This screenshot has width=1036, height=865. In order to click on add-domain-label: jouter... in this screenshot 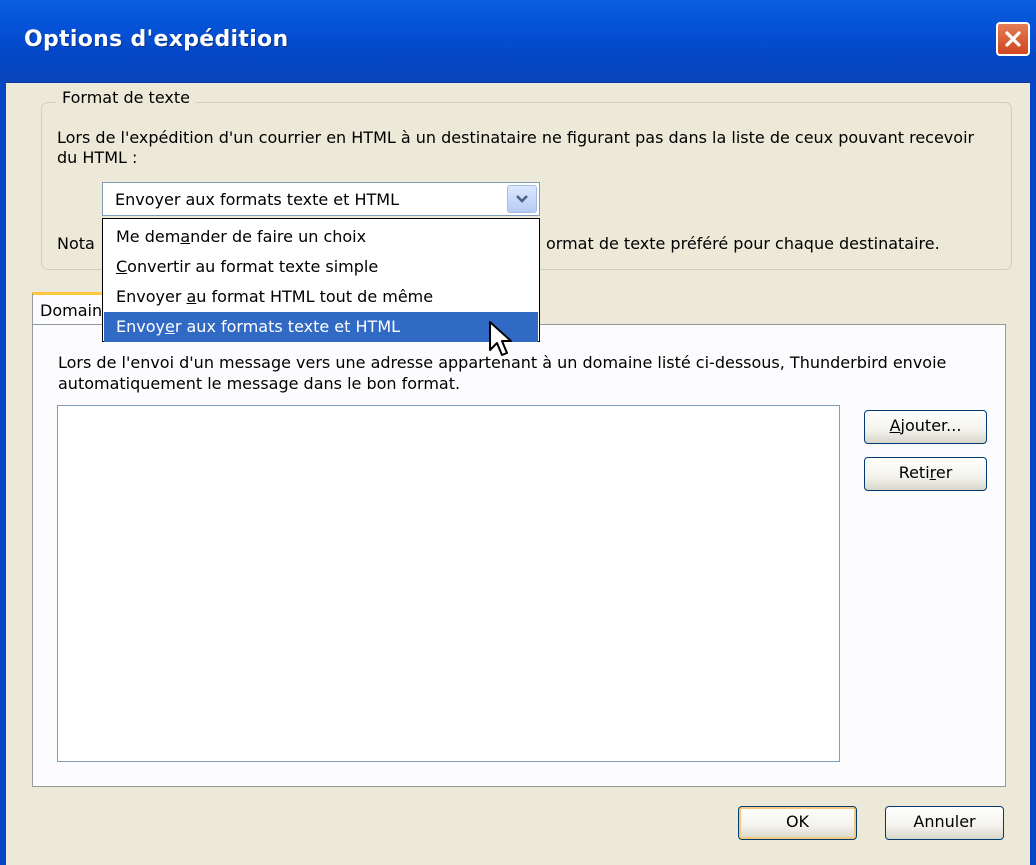, I will do `click(931, 425)`.